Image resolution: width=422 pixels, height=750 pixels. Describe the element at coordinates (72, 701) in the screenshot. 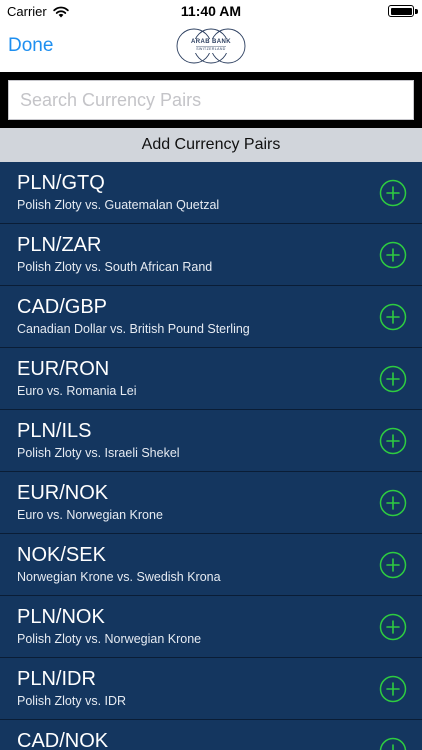

I see `pair-description: Polish Zloty vs. IDR` at that location.